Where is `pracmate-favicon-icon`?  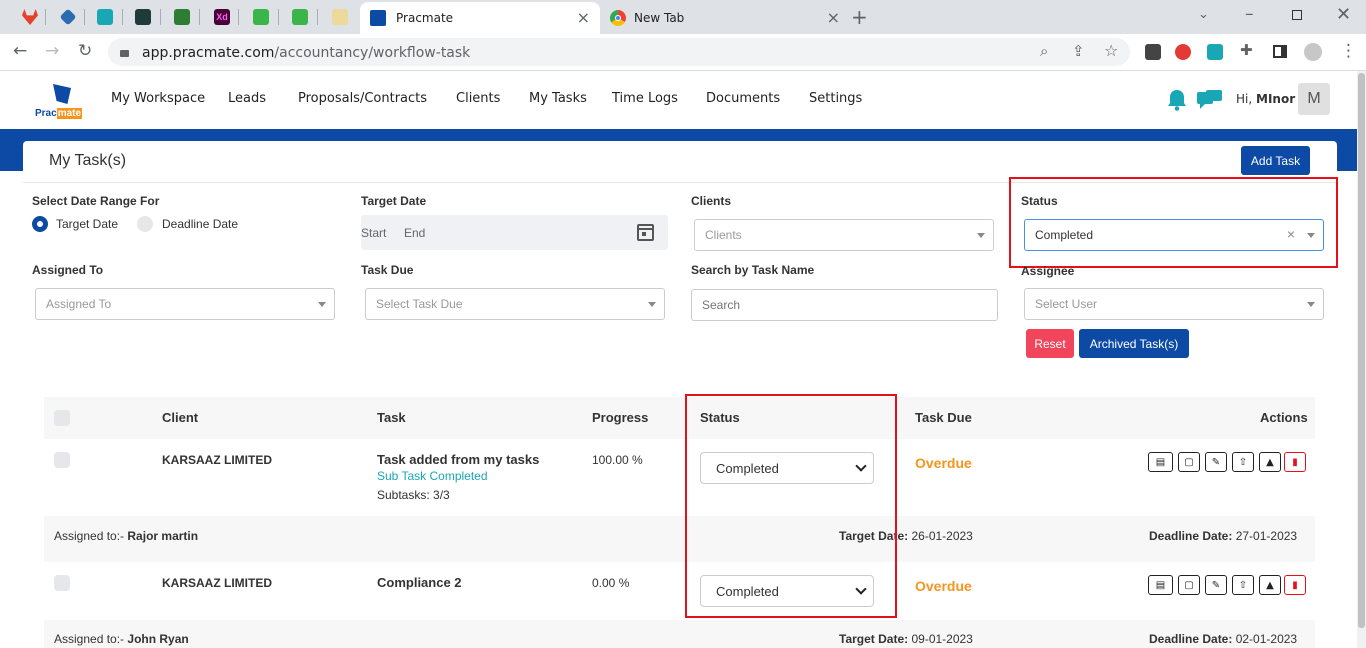 pracmate-favicon-icon is located at coordinates (378, 18).